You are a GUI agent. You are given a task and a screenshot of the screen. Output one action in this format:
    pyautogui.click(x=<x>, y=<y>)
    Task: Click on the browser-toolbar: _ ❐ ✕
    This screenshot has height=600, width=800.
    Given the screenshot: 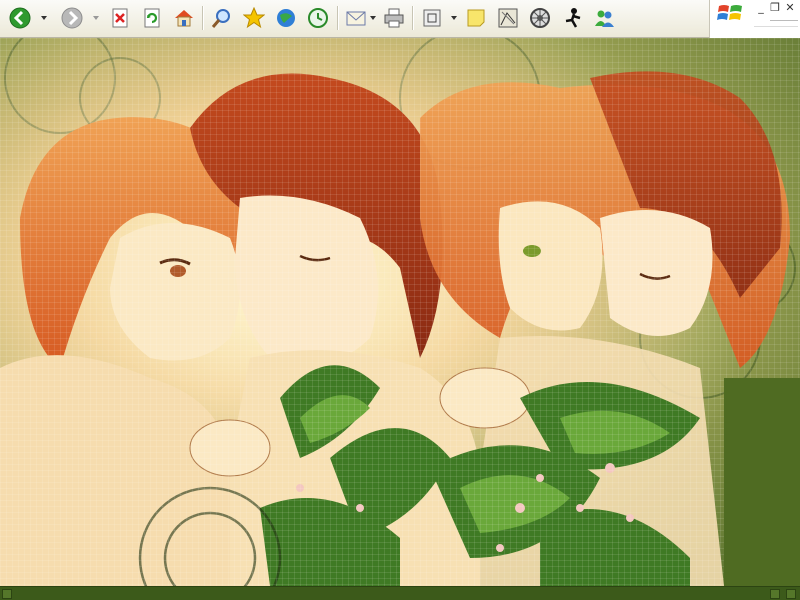 What is the action you would take?
    pyautogui.click(x=400, y=19)
    